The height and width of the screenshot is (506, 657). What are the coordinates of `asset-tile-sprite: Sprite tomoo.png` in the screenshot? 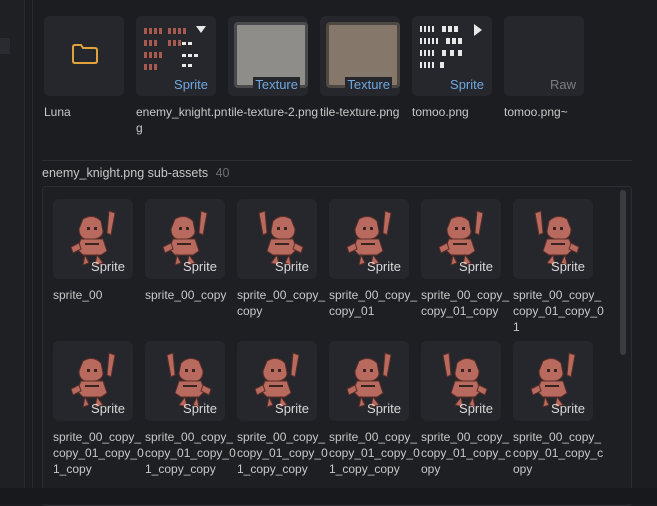 It's located at (454, 68).